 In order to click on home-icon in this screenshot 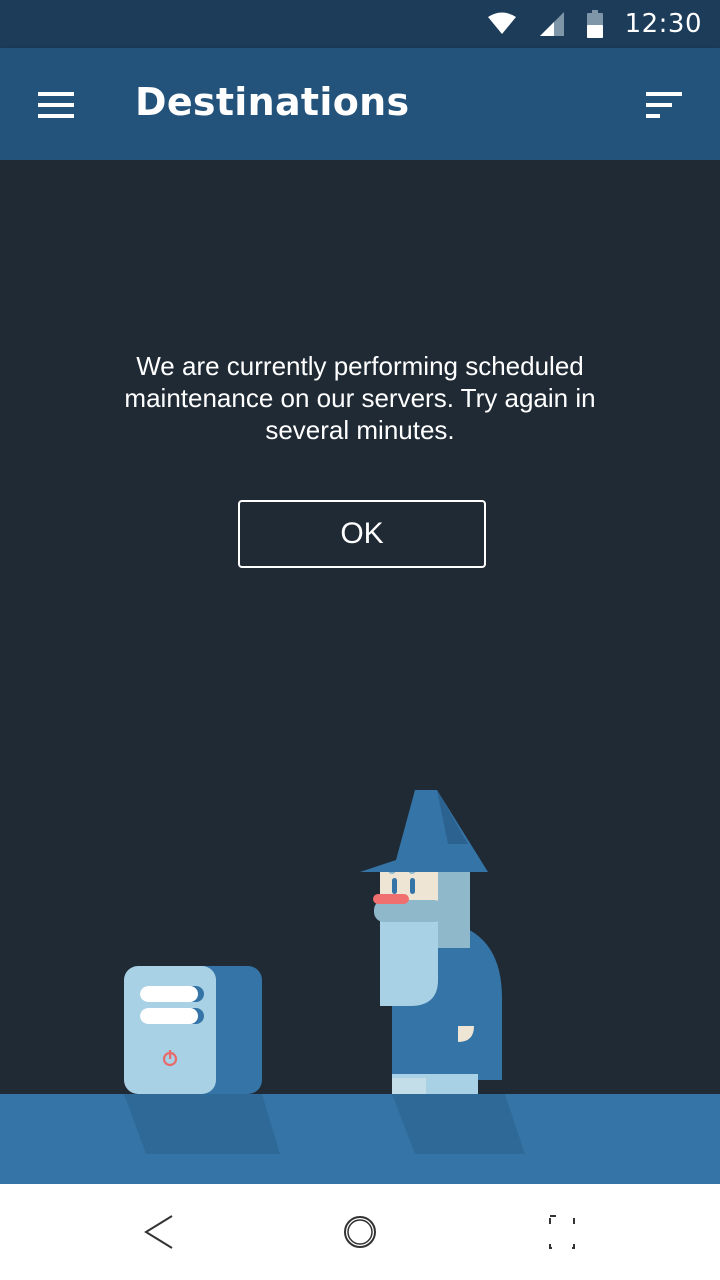, I will do `click(360, 1232)`.